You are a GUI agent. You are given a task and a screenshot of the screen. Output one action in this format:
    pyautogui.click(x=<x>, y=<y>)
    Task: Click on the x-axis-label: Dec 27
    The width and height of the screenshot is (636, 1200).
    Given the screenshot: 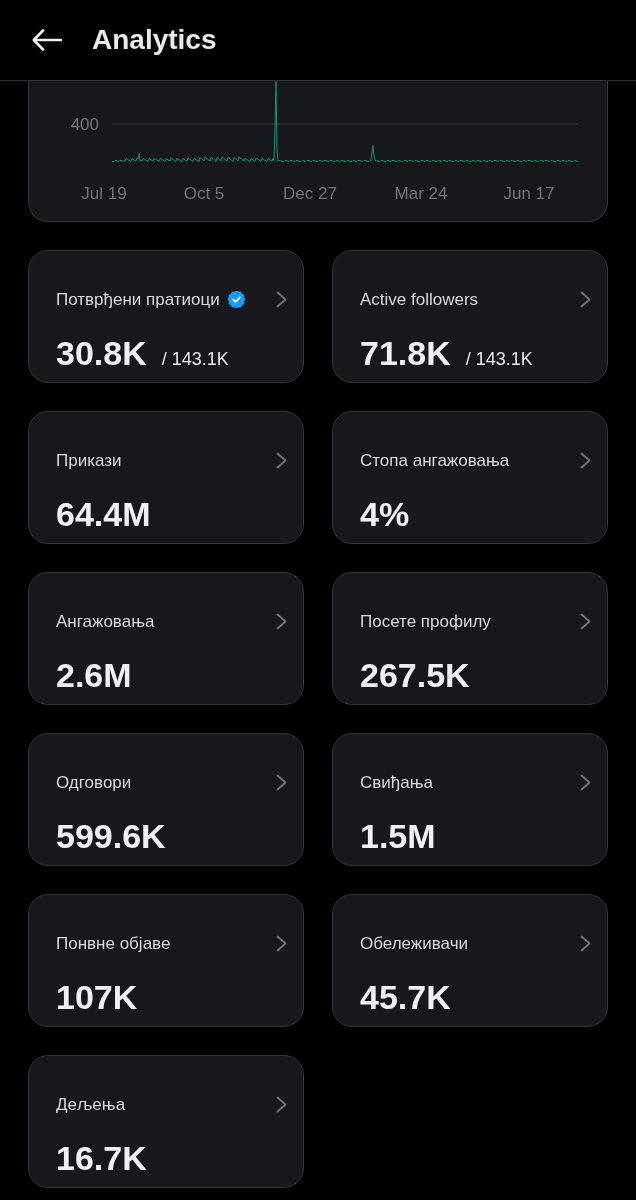 What is the action you would take?
    pyautogui.click(x=310, y=193)
    